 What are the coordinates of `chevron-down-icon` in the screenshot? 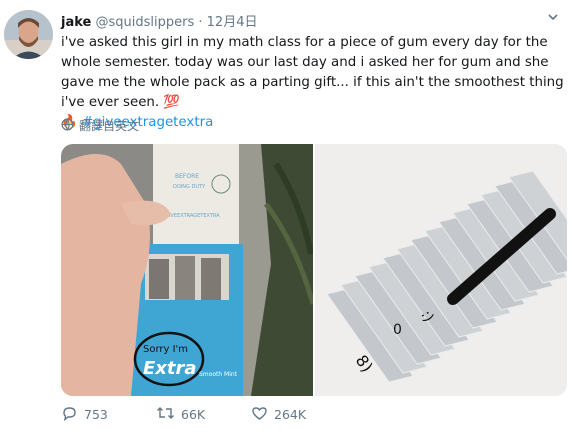 It's located at (553, 19).